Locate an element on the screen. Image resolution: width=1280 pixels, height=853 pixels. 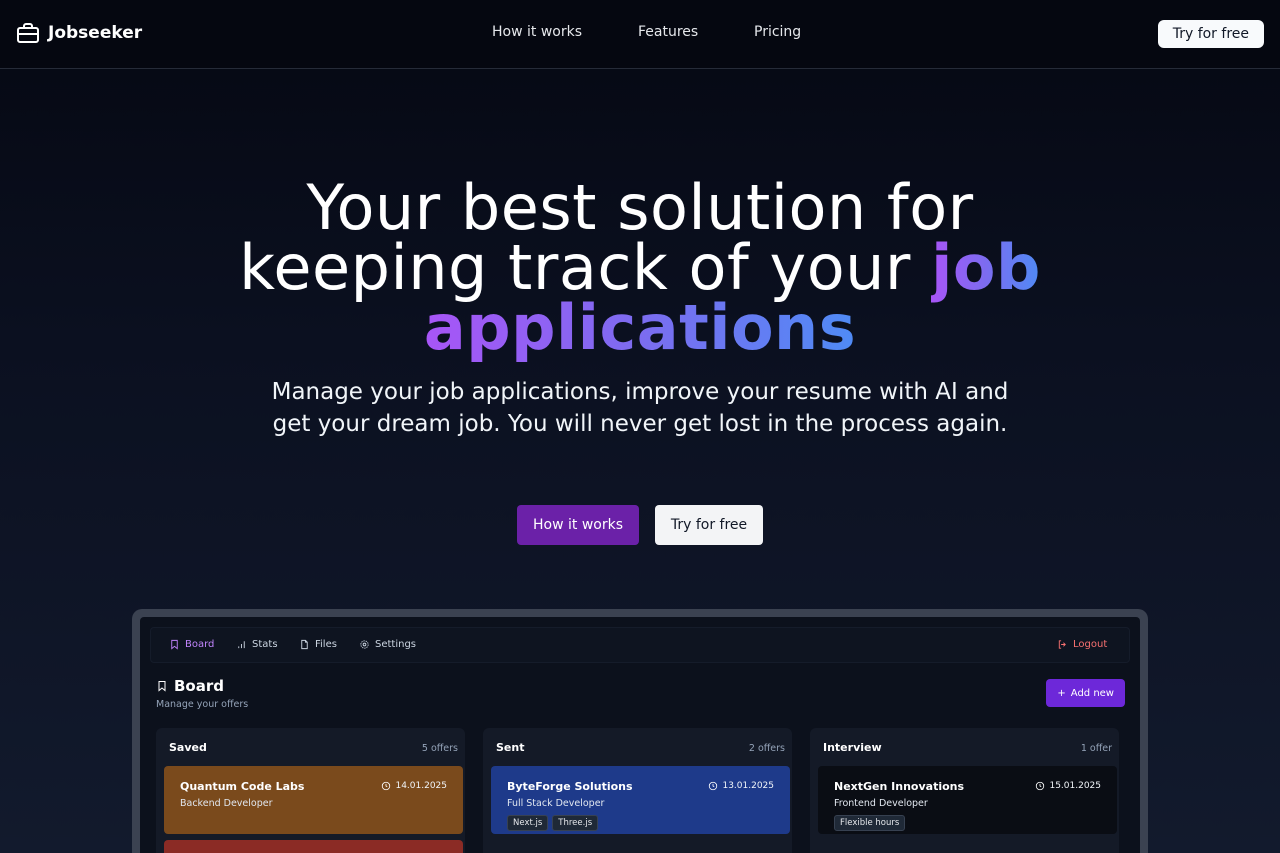
column-count: 5 offers is located at coordinates (439, 748).